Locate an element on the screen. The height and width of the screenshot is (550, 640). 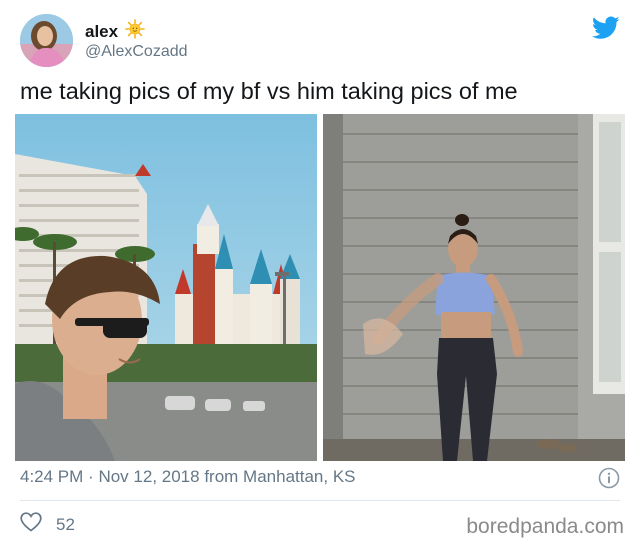
like-count: 52 is located at coordinates (65, 524).